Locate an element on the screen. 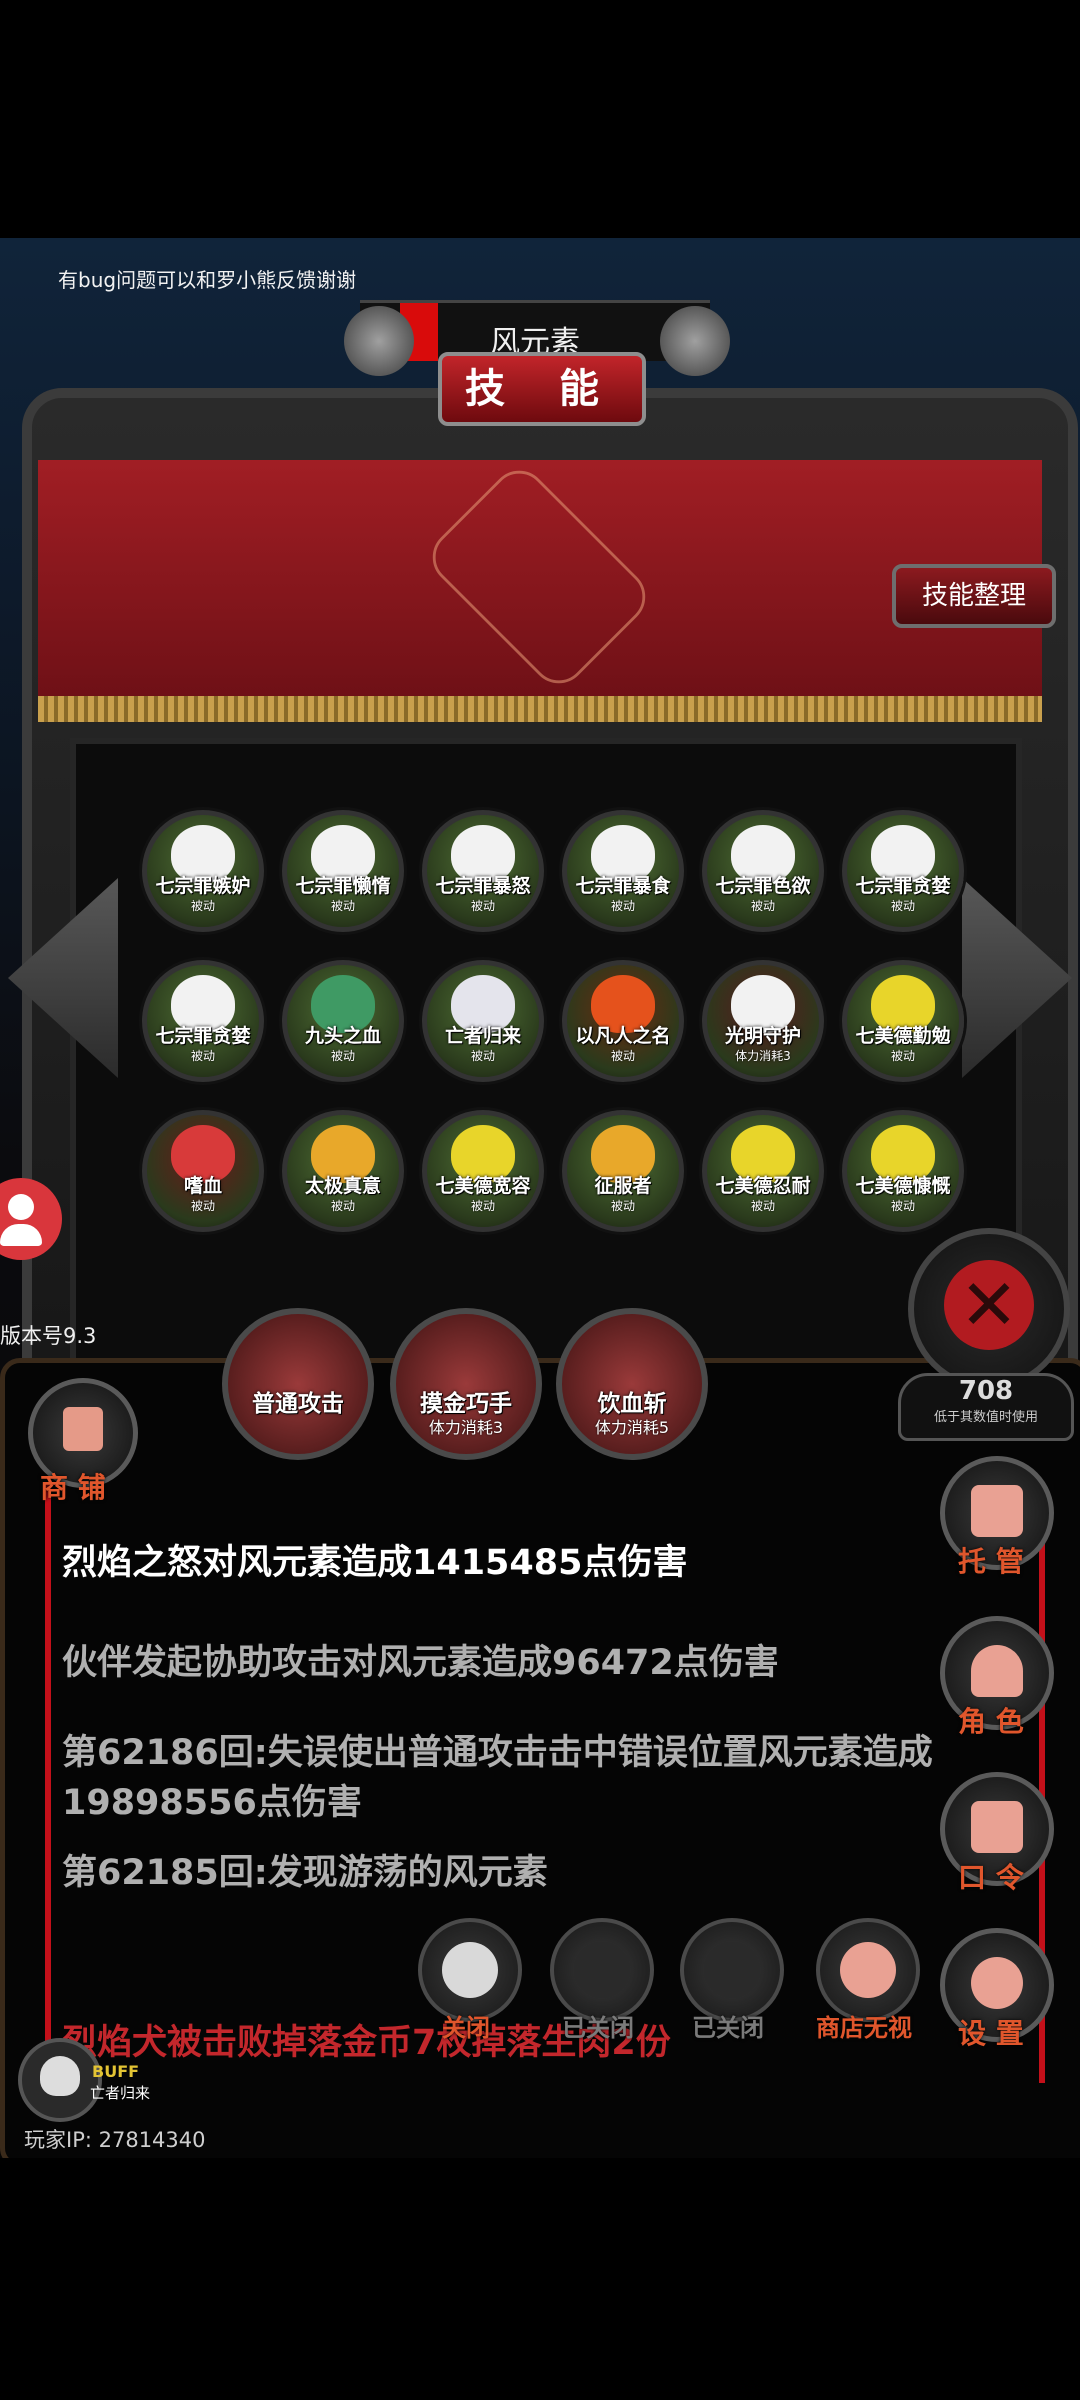 This screenshot has height=2400, width=1080. skill-slot: 七美德宽容 被动 is located at coordinates (483, 1171).